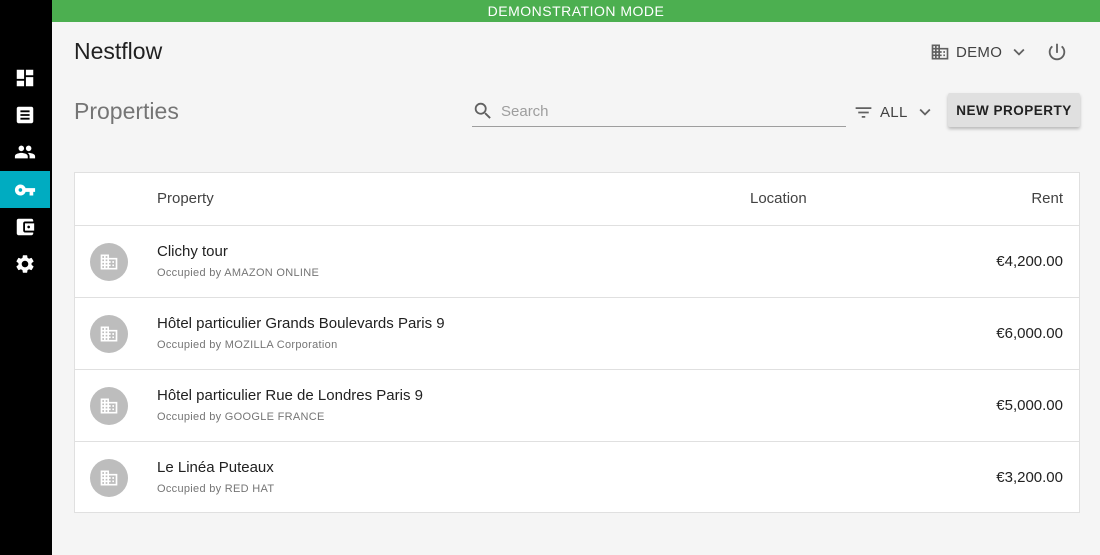 The image size is (1100, 555). Describe the element at coordinates (247, 345) in the screenshot. I see `property-occupant: Occupied by MOZILLA Corporation` at that location.